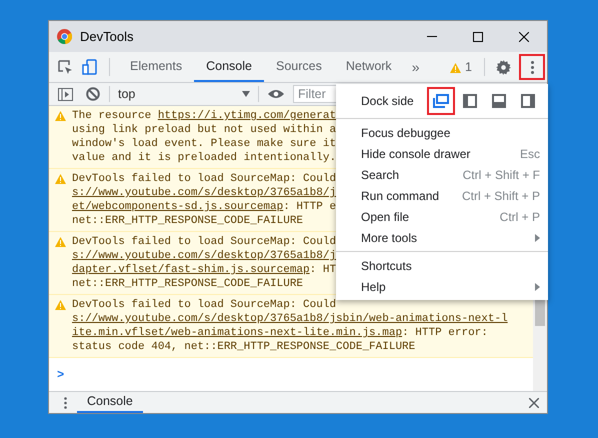 The width and height of the screenshot is (598, 438). I want to click on message-text: status code 404, net::ERR_HTTP_RESPONSE_CODE_FAILURE, so click(244, 347).